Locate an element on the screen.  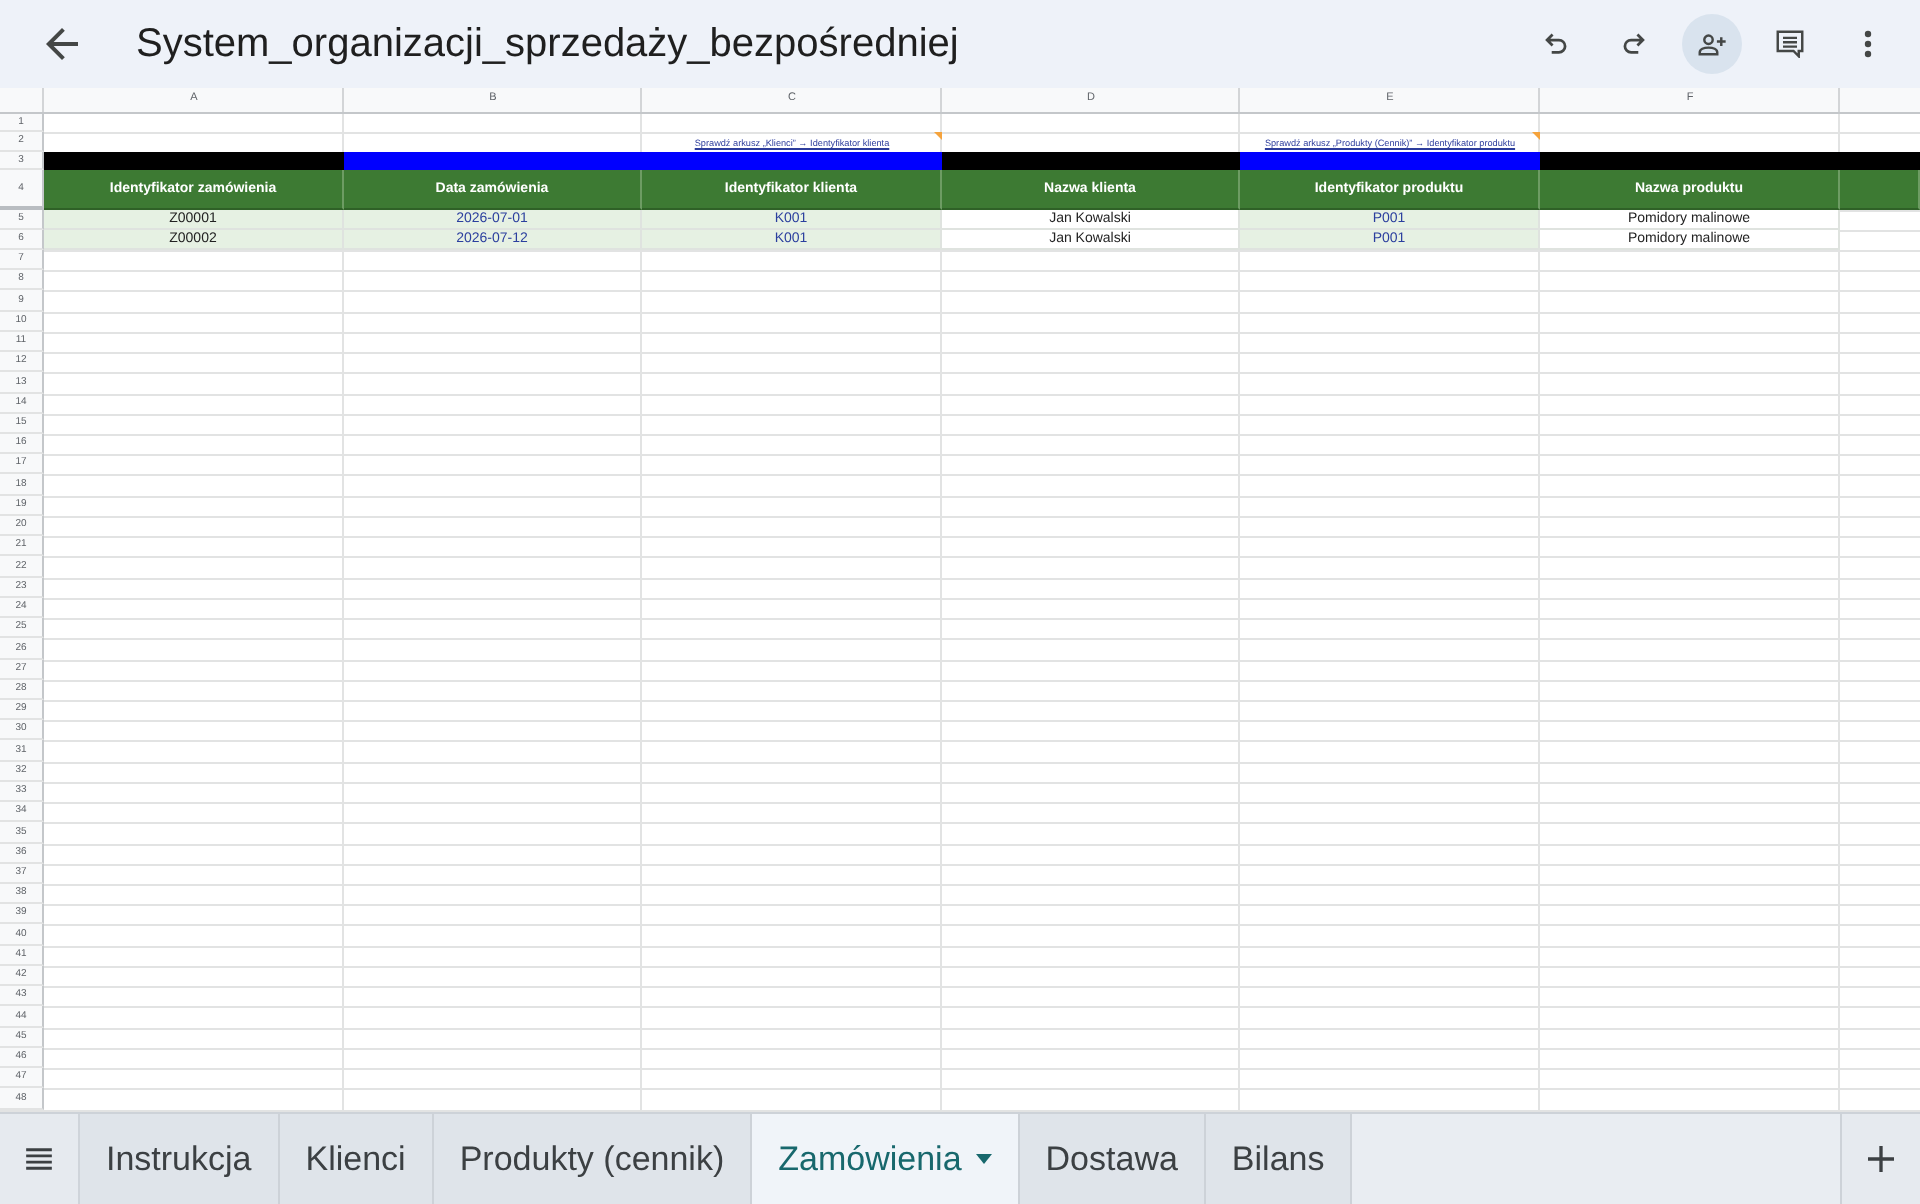
menu-icon is located at coordinates (39, 1159).